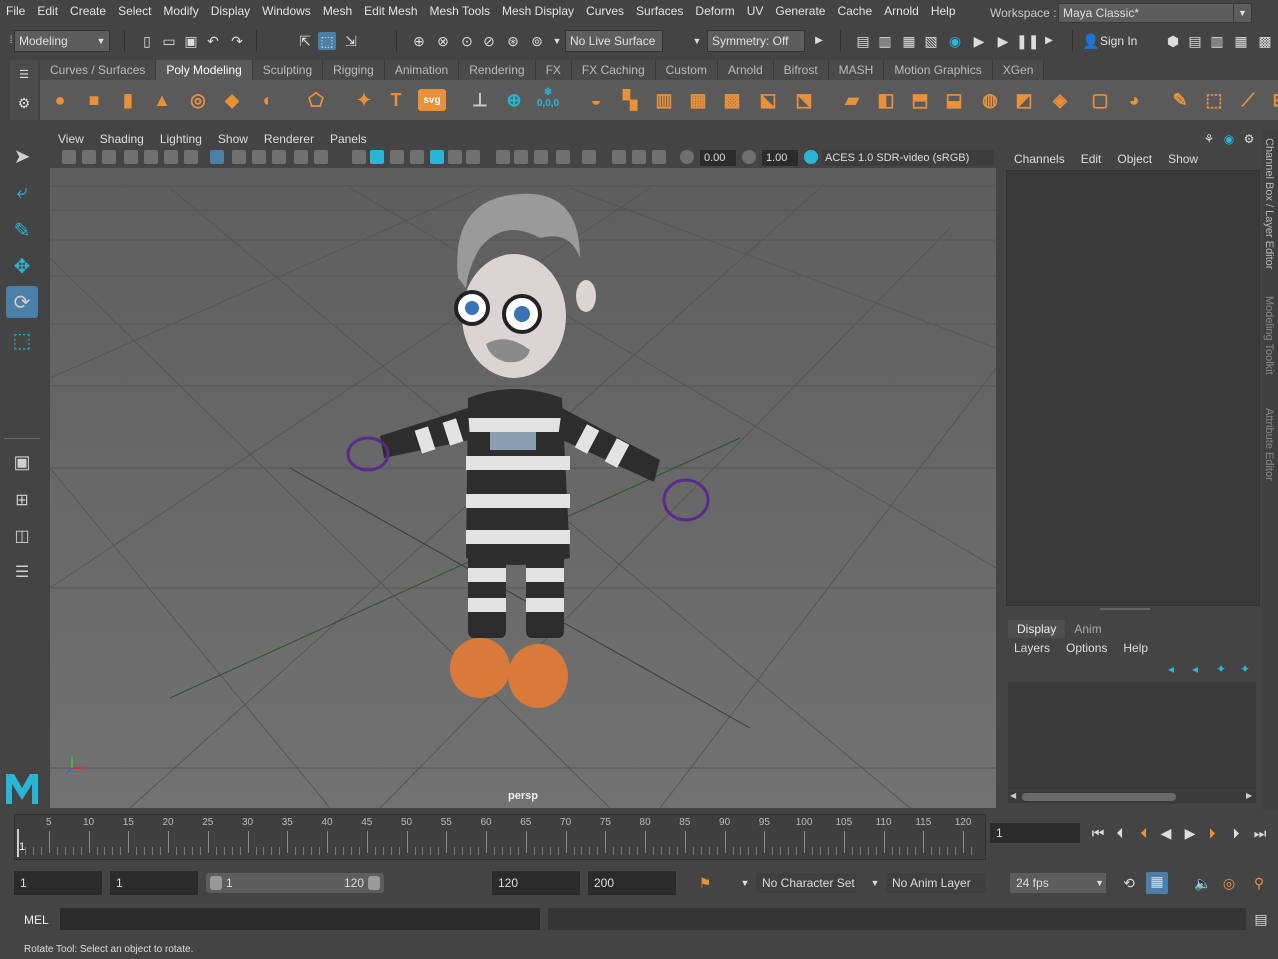 The height and width of the screenshot is (959, 1278). What do you see at coordinates (811, 157) in the screenshot?
I see `color-management-icon` at bounding box center [811, 157].